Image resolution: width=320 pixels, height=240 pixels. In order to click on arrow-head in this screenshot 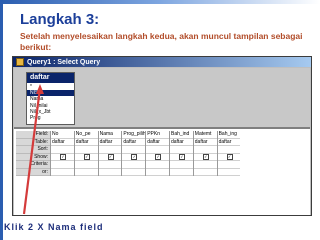, I will do `click(40, 89)`.